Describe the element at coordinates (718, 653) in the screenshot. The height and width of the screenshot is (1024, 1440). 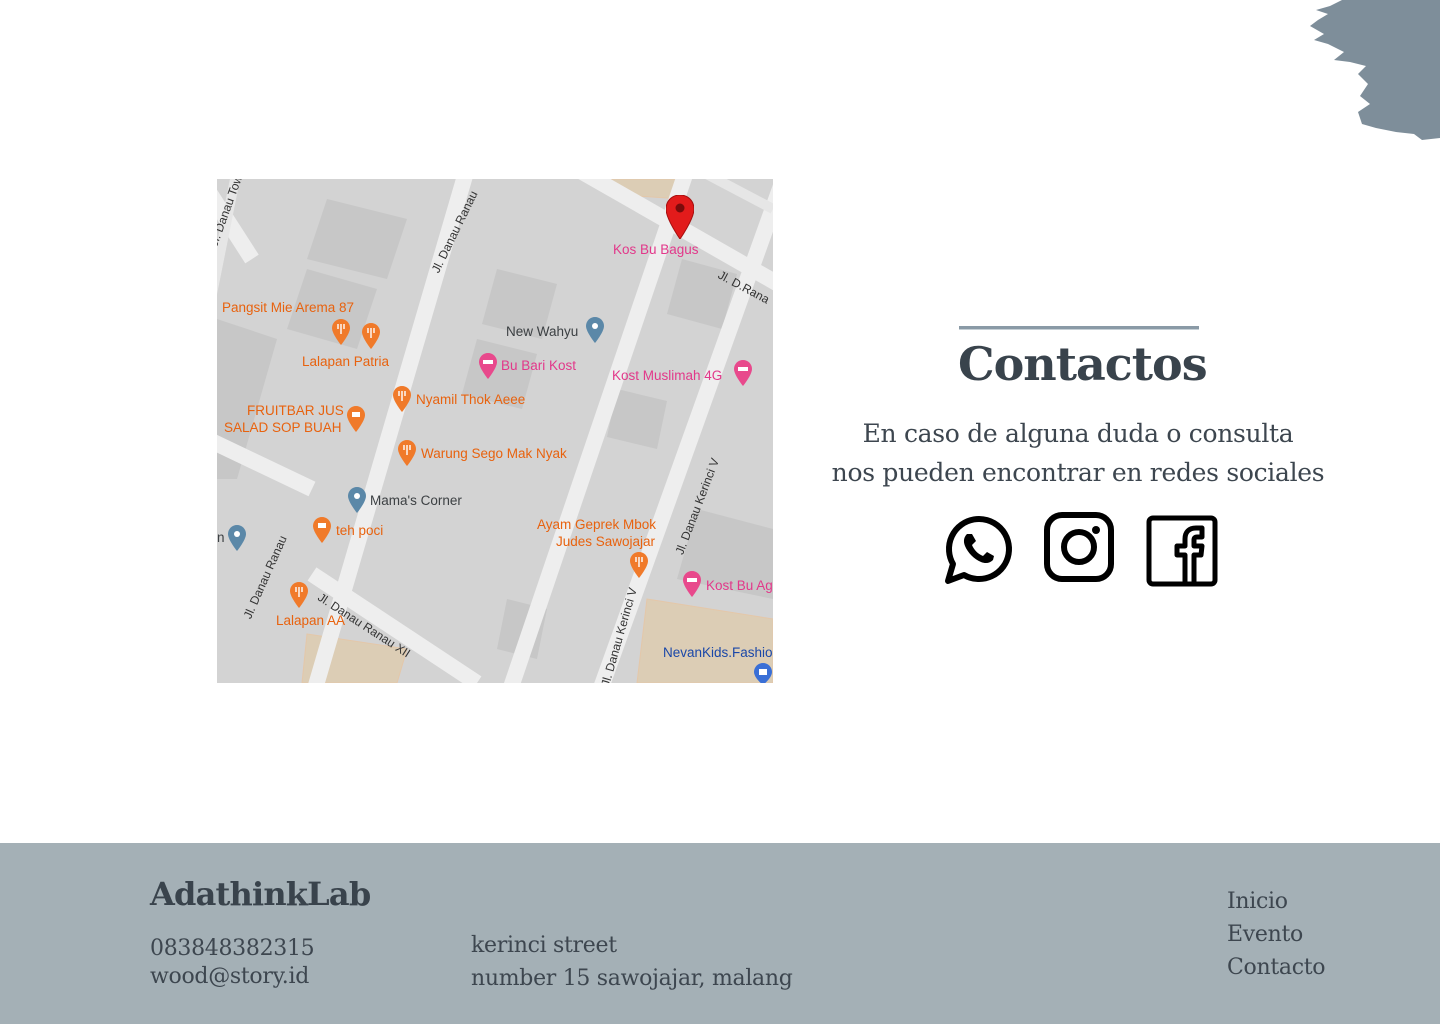
I see `map-place-label: NevanKids.Fashio` at that location.